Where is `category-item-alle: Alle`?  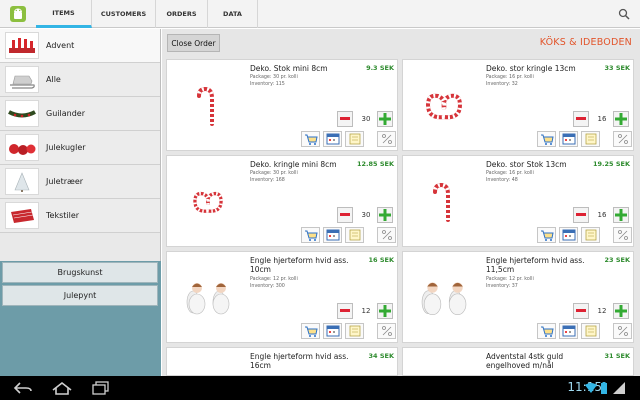
category-item-alle: Alle is located at coordinates (80, 80).